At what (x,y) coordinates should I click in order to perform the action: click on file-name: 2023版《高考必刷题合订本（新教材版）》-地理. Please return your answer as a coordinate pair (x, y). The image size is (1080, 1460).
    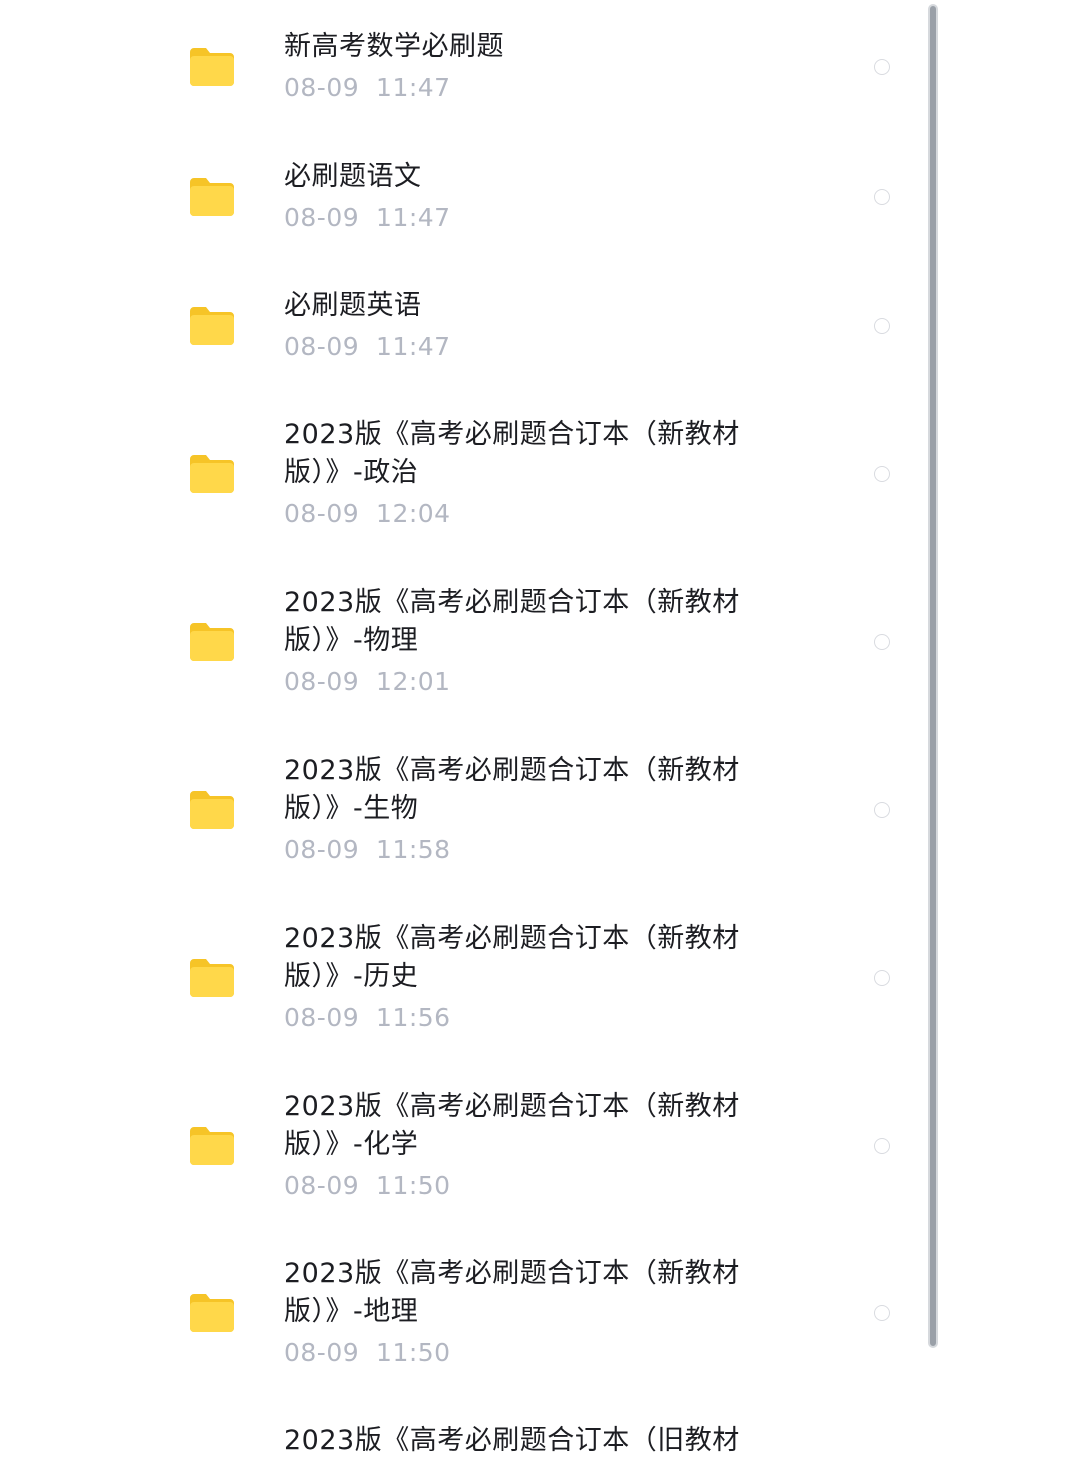
    Looking at the image, I should click on (512, 1292).